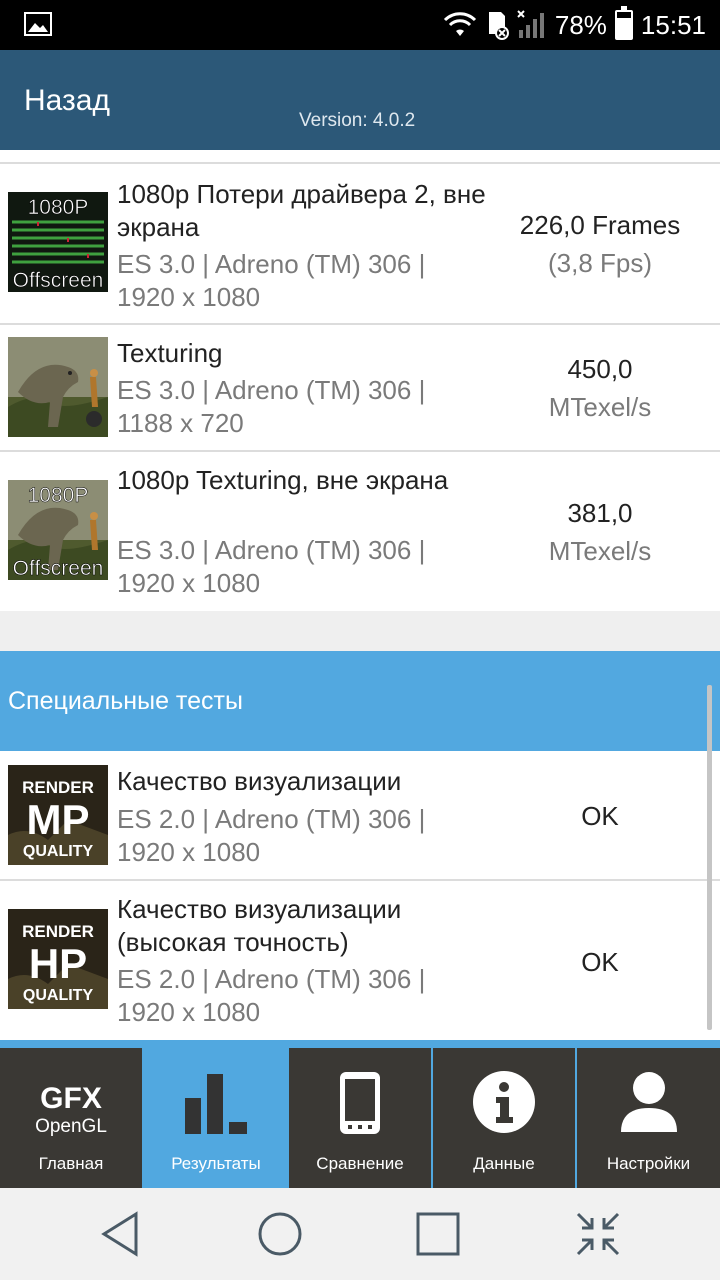  I want to click on clock: 15:51, so click(673, 24).